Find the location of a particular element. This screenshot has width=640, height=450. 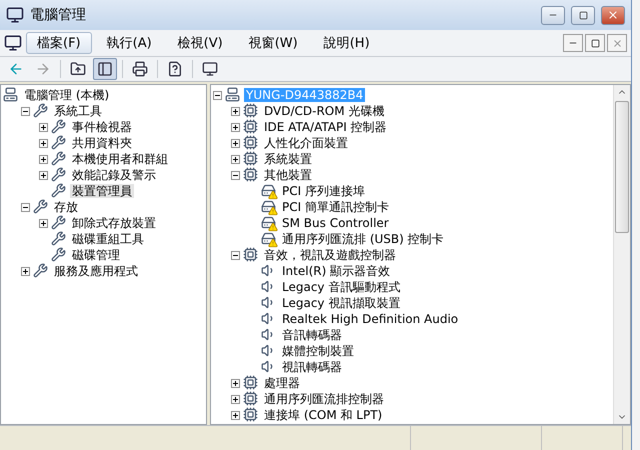

tree-item: 效能記錄及警示 is located at coordinates (114, 175).